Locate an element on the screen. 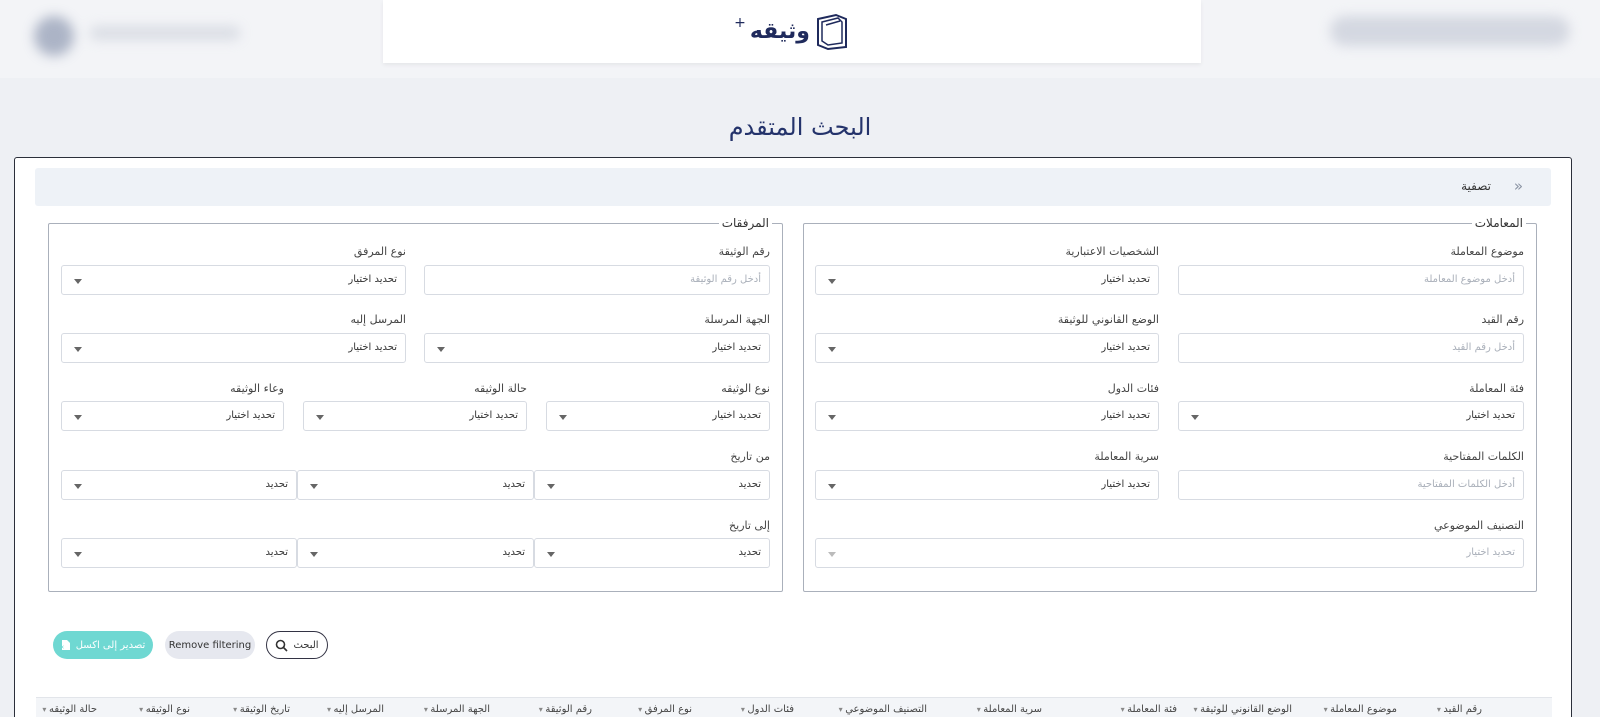 This screenshot has height=717, width=1600. persons-select: تحديد اختيار is located at coordinates (987, 280).